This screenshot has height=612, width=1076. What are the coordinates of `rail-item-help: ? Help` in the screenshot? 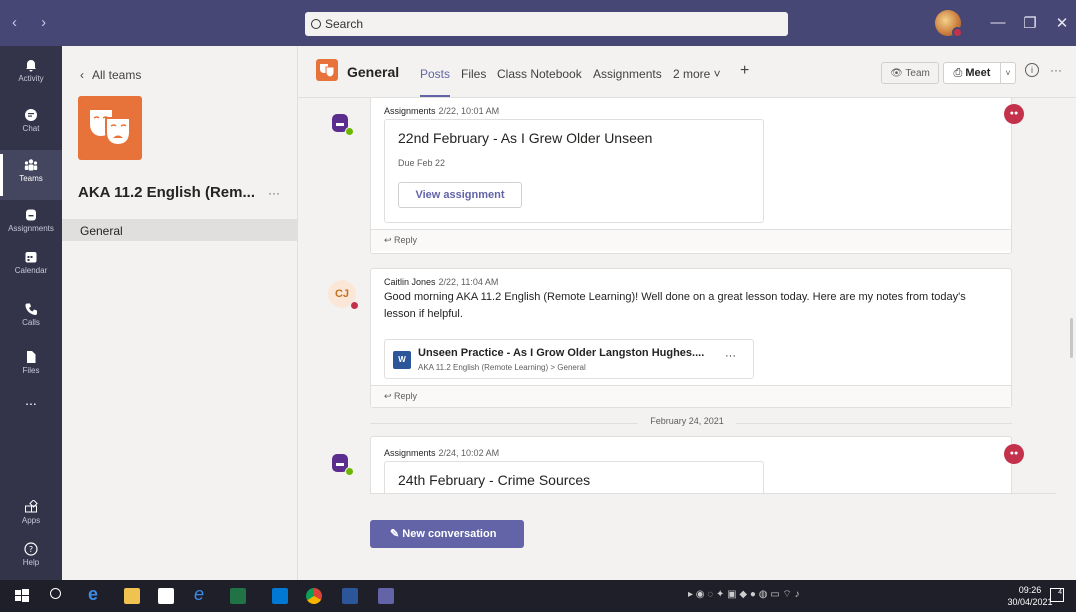 It's located at (31, 559).